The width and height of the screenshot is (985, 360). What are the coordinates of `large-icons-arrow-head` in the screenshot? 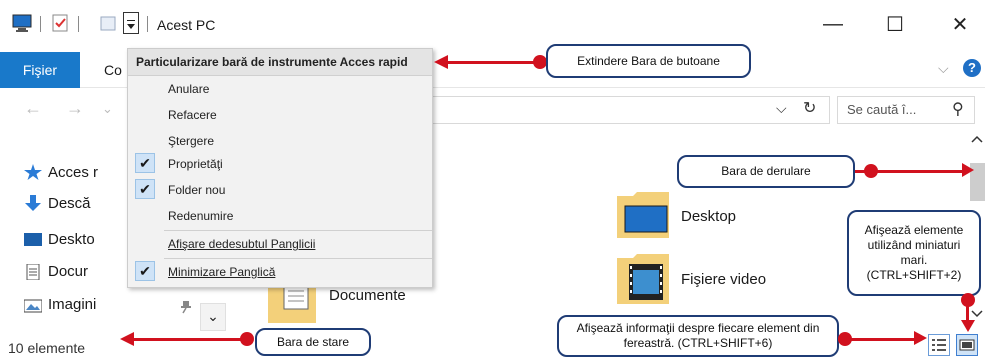 It's located at (968, 326).